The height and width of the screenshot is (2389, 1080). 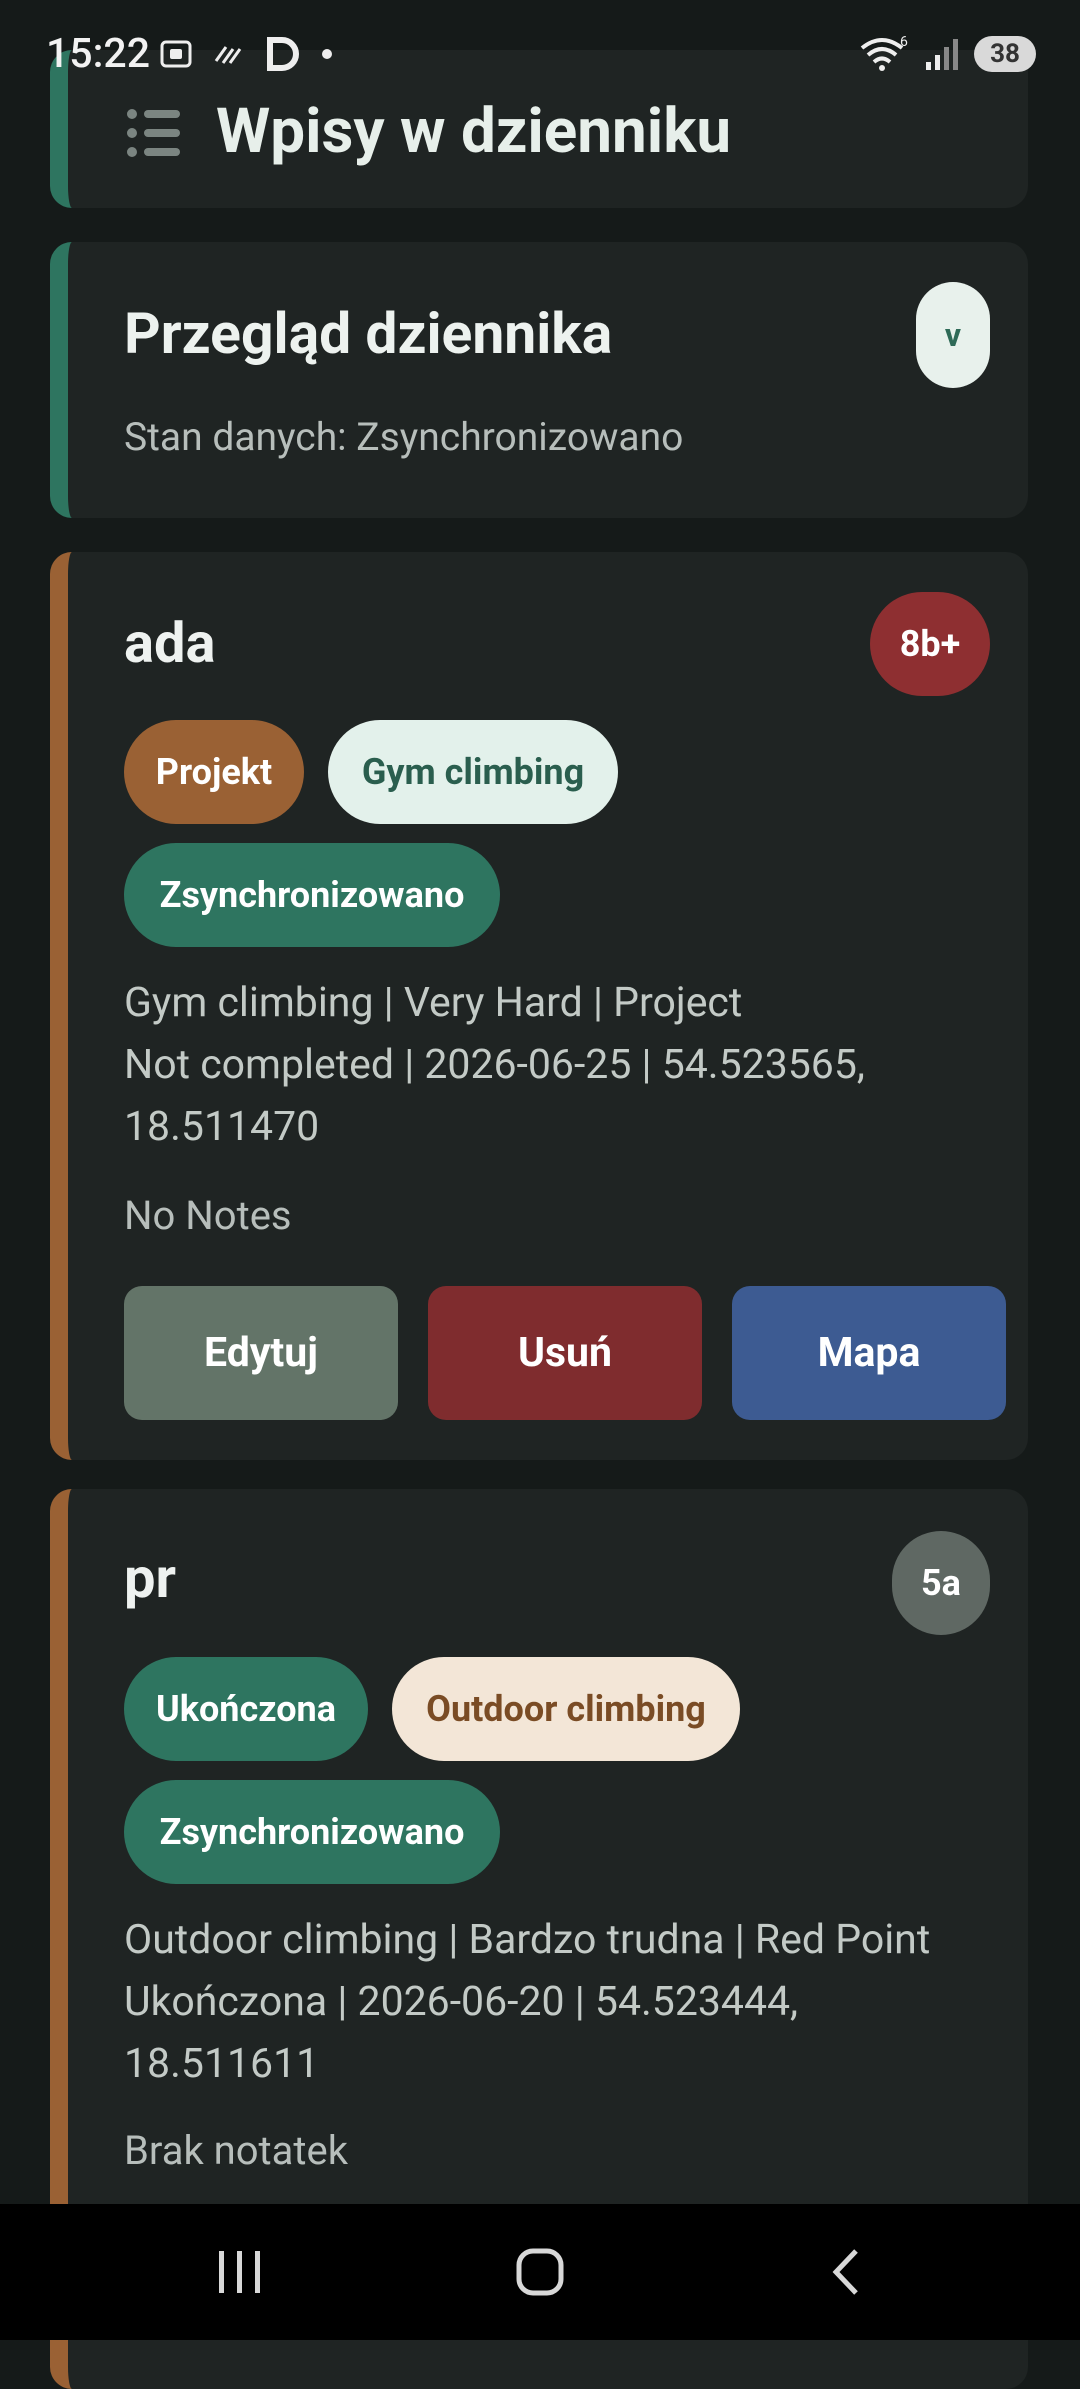 What do you see at coordinates (246, 54) in the screenshot?
I see `status-left-icons` at bounding box center [246, 54].